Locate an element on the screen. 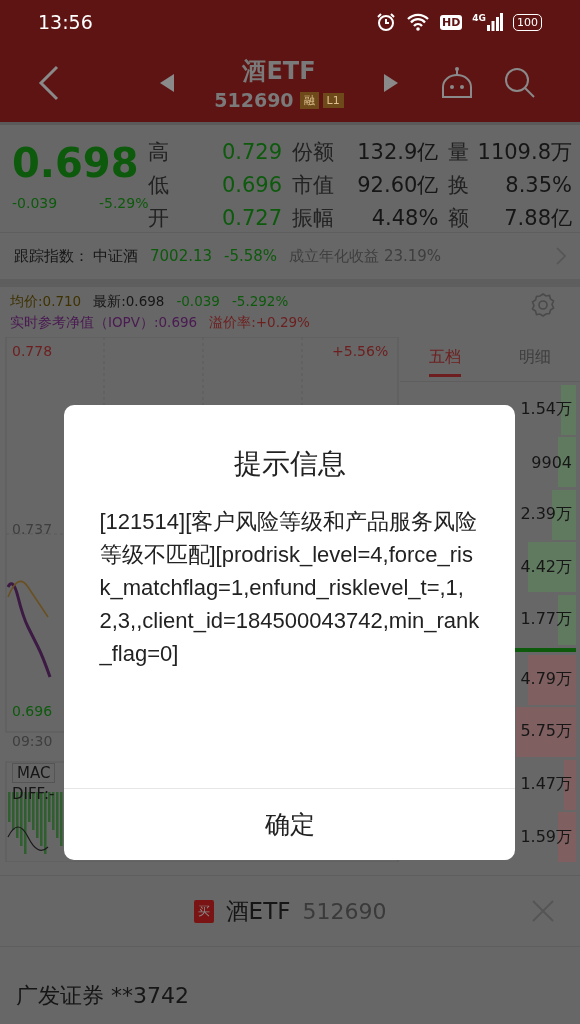 The height and width of the screenshot is (1024, 580). signal-icon is located at coordinates (495, 22).